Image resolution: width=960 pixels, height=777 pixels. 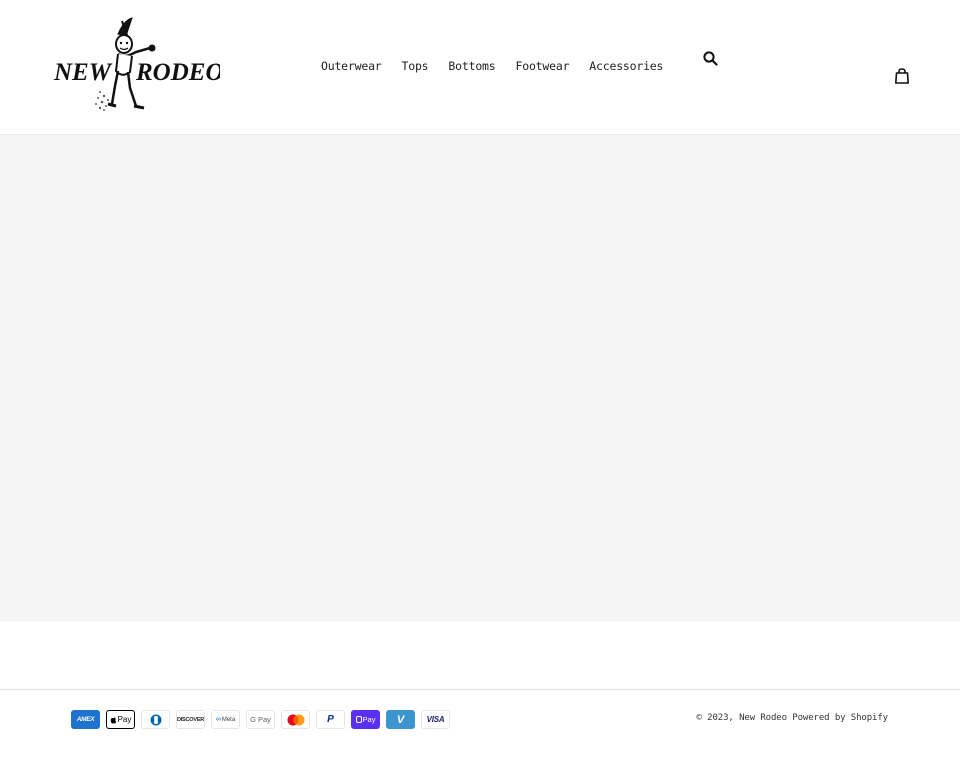 What do you see at coordinates (435, 719) in the screenshot?
I see `visa-icon: VISA` at bounding box center [435, 719].